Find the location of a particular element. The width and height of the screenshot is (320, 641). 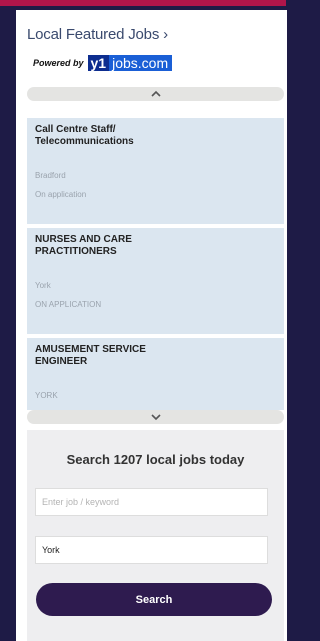

widget-title-link: Local Featured Jobs › is located at coordinates (97, 34).